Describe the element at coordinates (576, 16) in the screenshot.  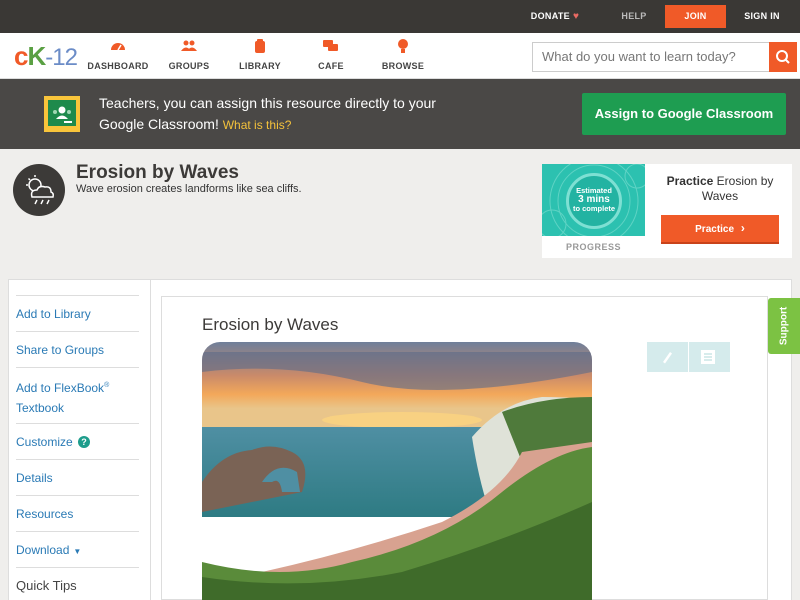
I see `heart-icon: ♥` at that location.